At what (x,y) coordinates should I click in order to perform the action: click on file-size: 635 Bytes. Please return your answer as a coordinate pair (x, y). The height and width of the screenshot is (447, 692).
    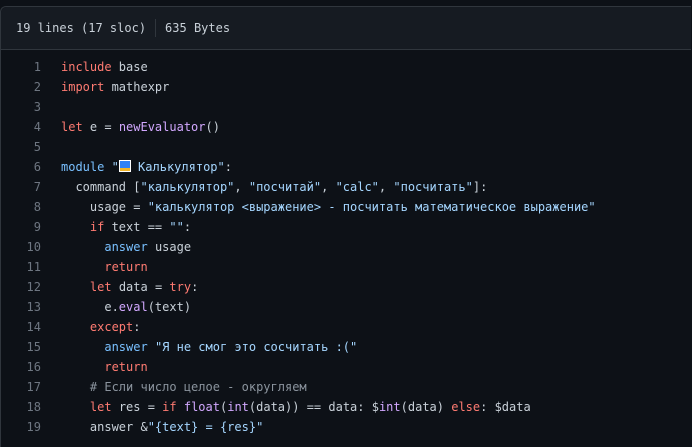
    Looking at the image, I should click on (198, 28).